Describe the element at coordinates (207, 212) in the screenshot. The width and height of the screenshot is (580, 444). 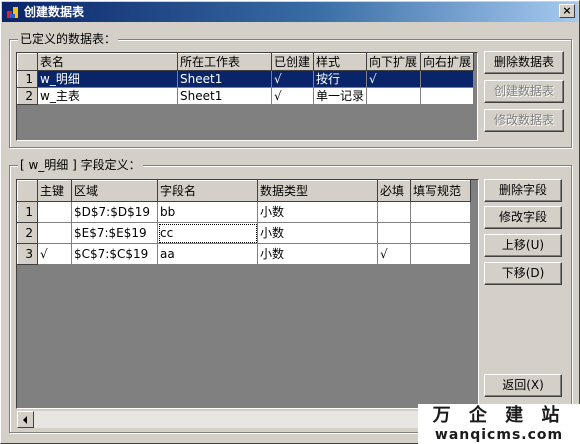
I see `cell-field-name: bb` at that location.